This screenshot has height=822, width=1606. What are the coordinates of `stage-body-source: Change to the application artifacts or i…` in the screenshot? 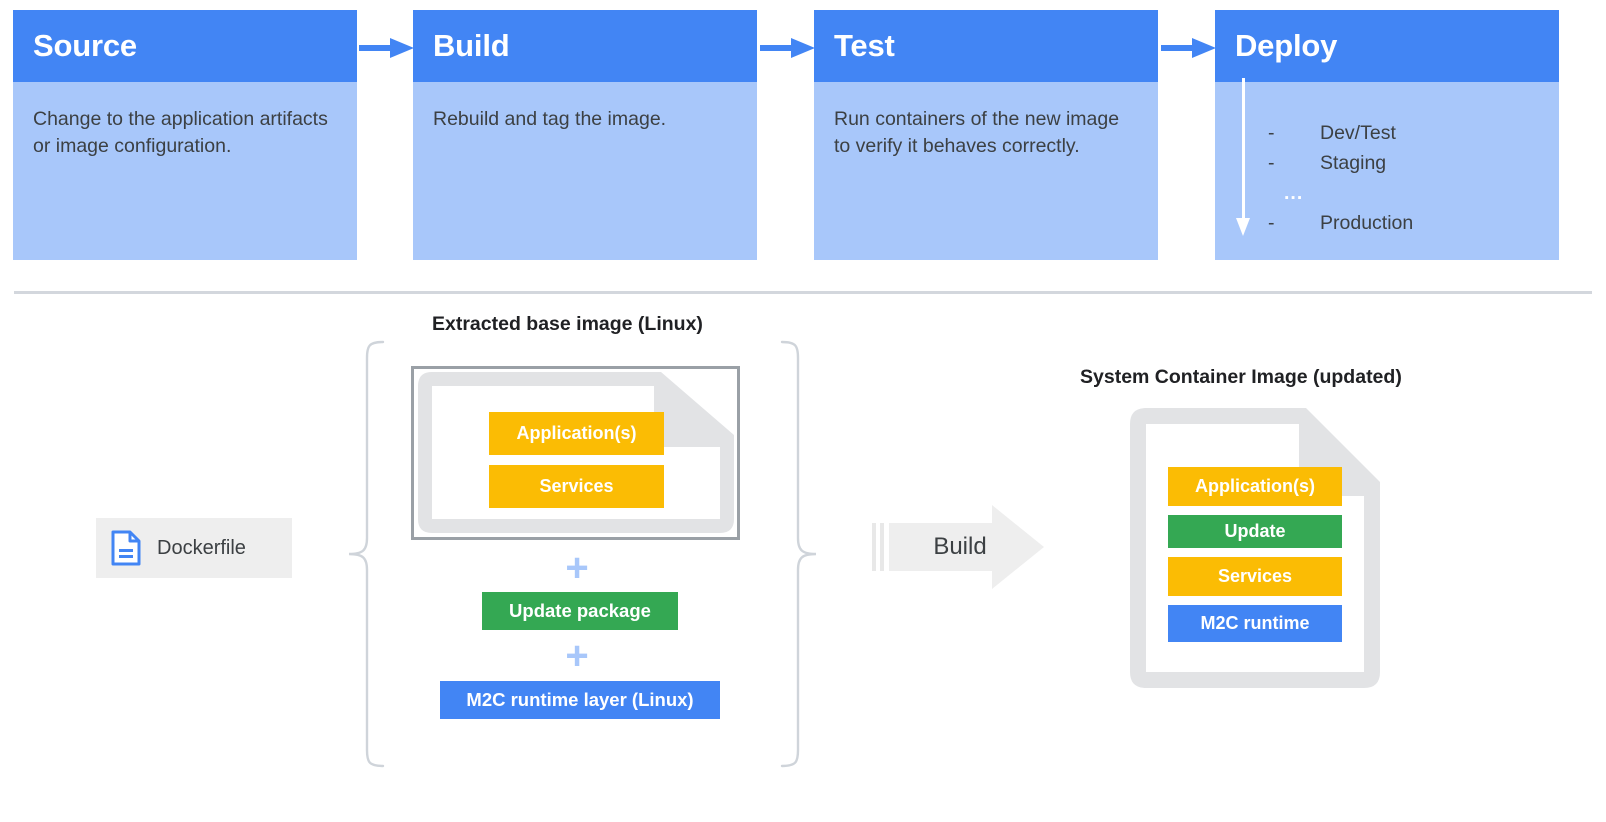 It's located at (185, 121).